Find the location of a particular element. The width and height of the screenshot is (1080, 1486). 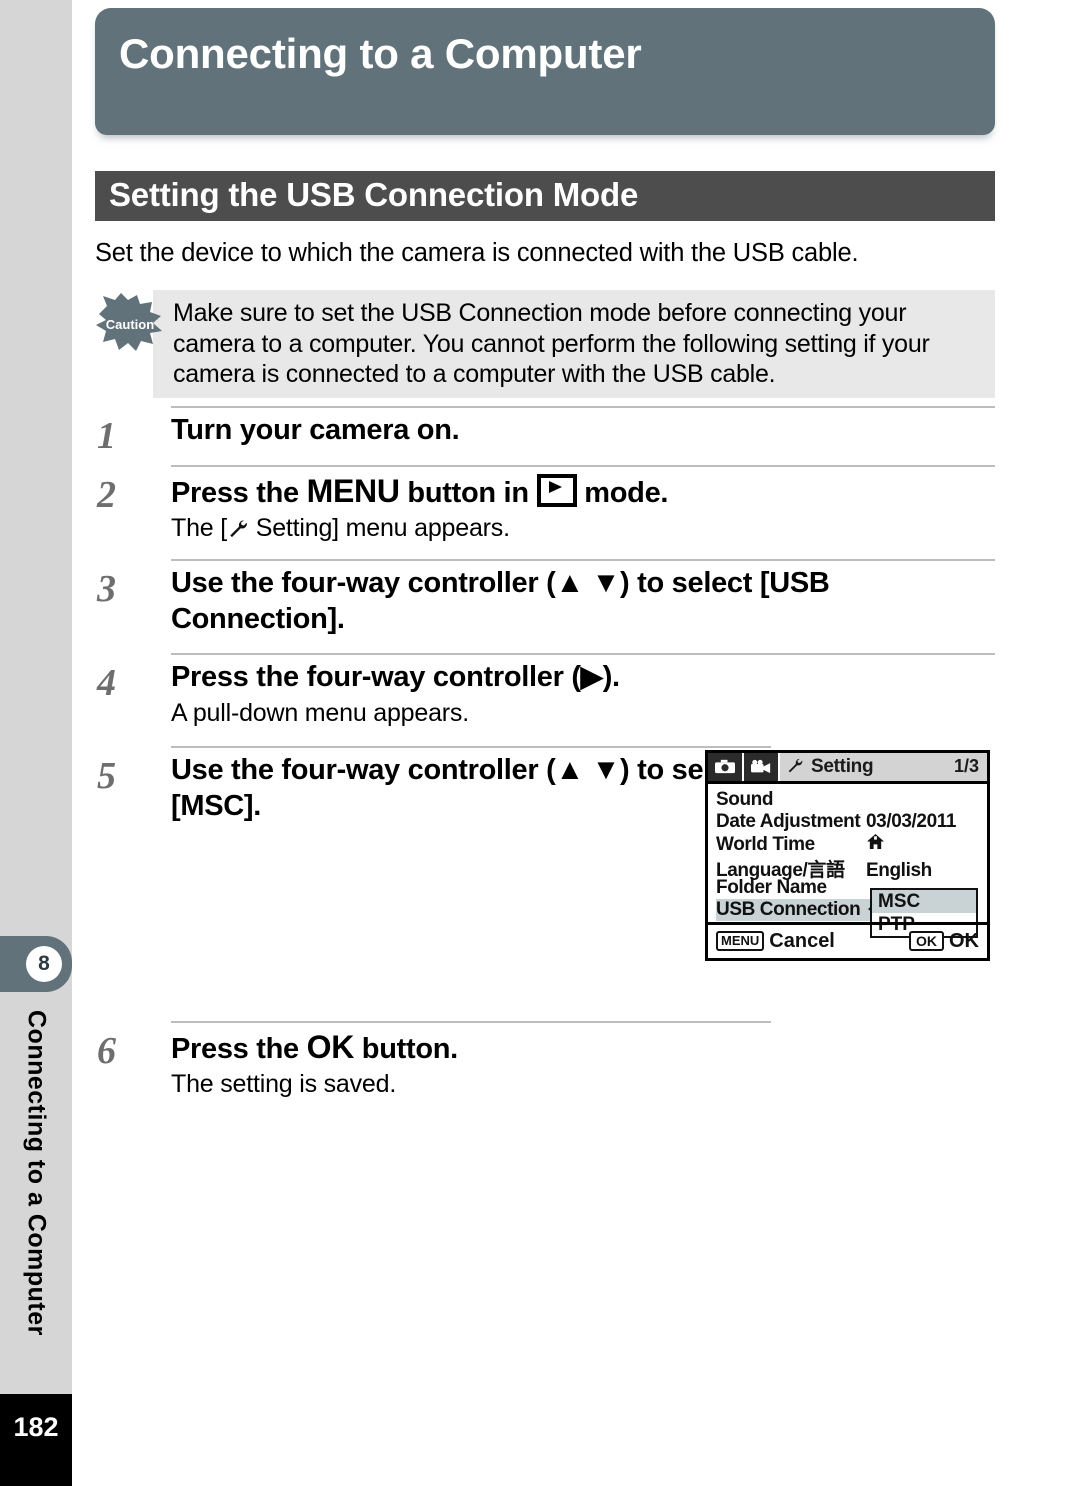

section-title: Setting the USB Connection Mode is located at coordinates (374, 194).